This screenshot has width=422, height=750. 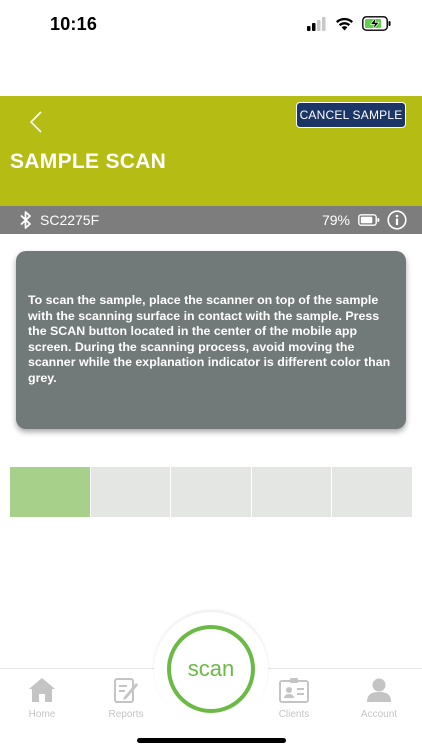 I want to click on tab-home: Home, so click(x=42, y=697).